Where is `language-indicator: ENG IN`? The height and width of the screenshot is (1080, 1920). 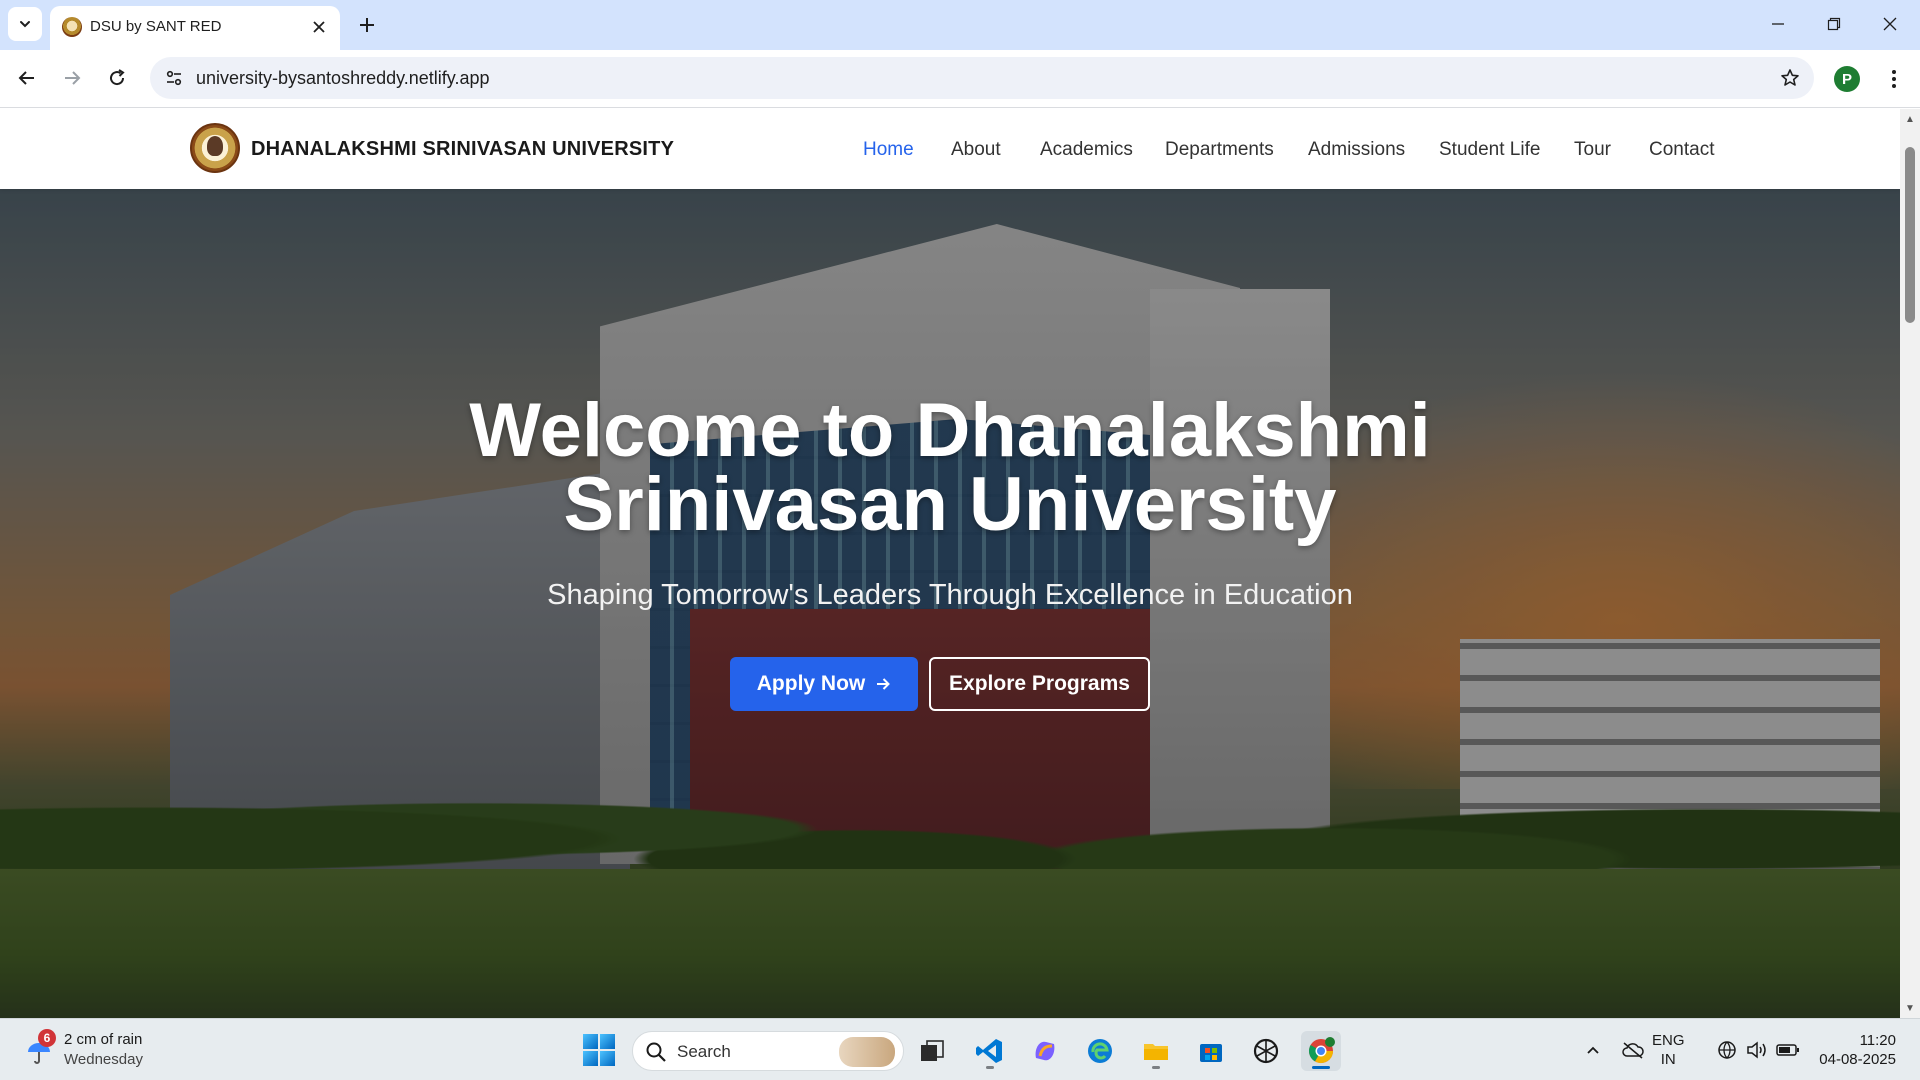 language-indicator: ENG IN is located at coordinates (1668, 1050).